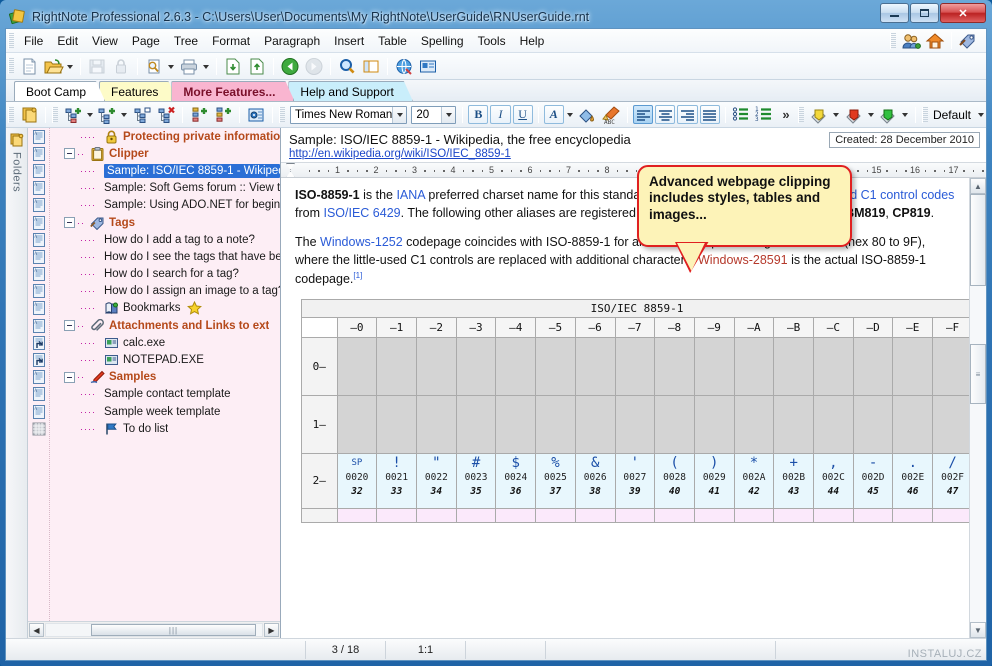  Describe the element at coordinates (105, 41) in the screenshot. I see `menu-view: View` at that location.